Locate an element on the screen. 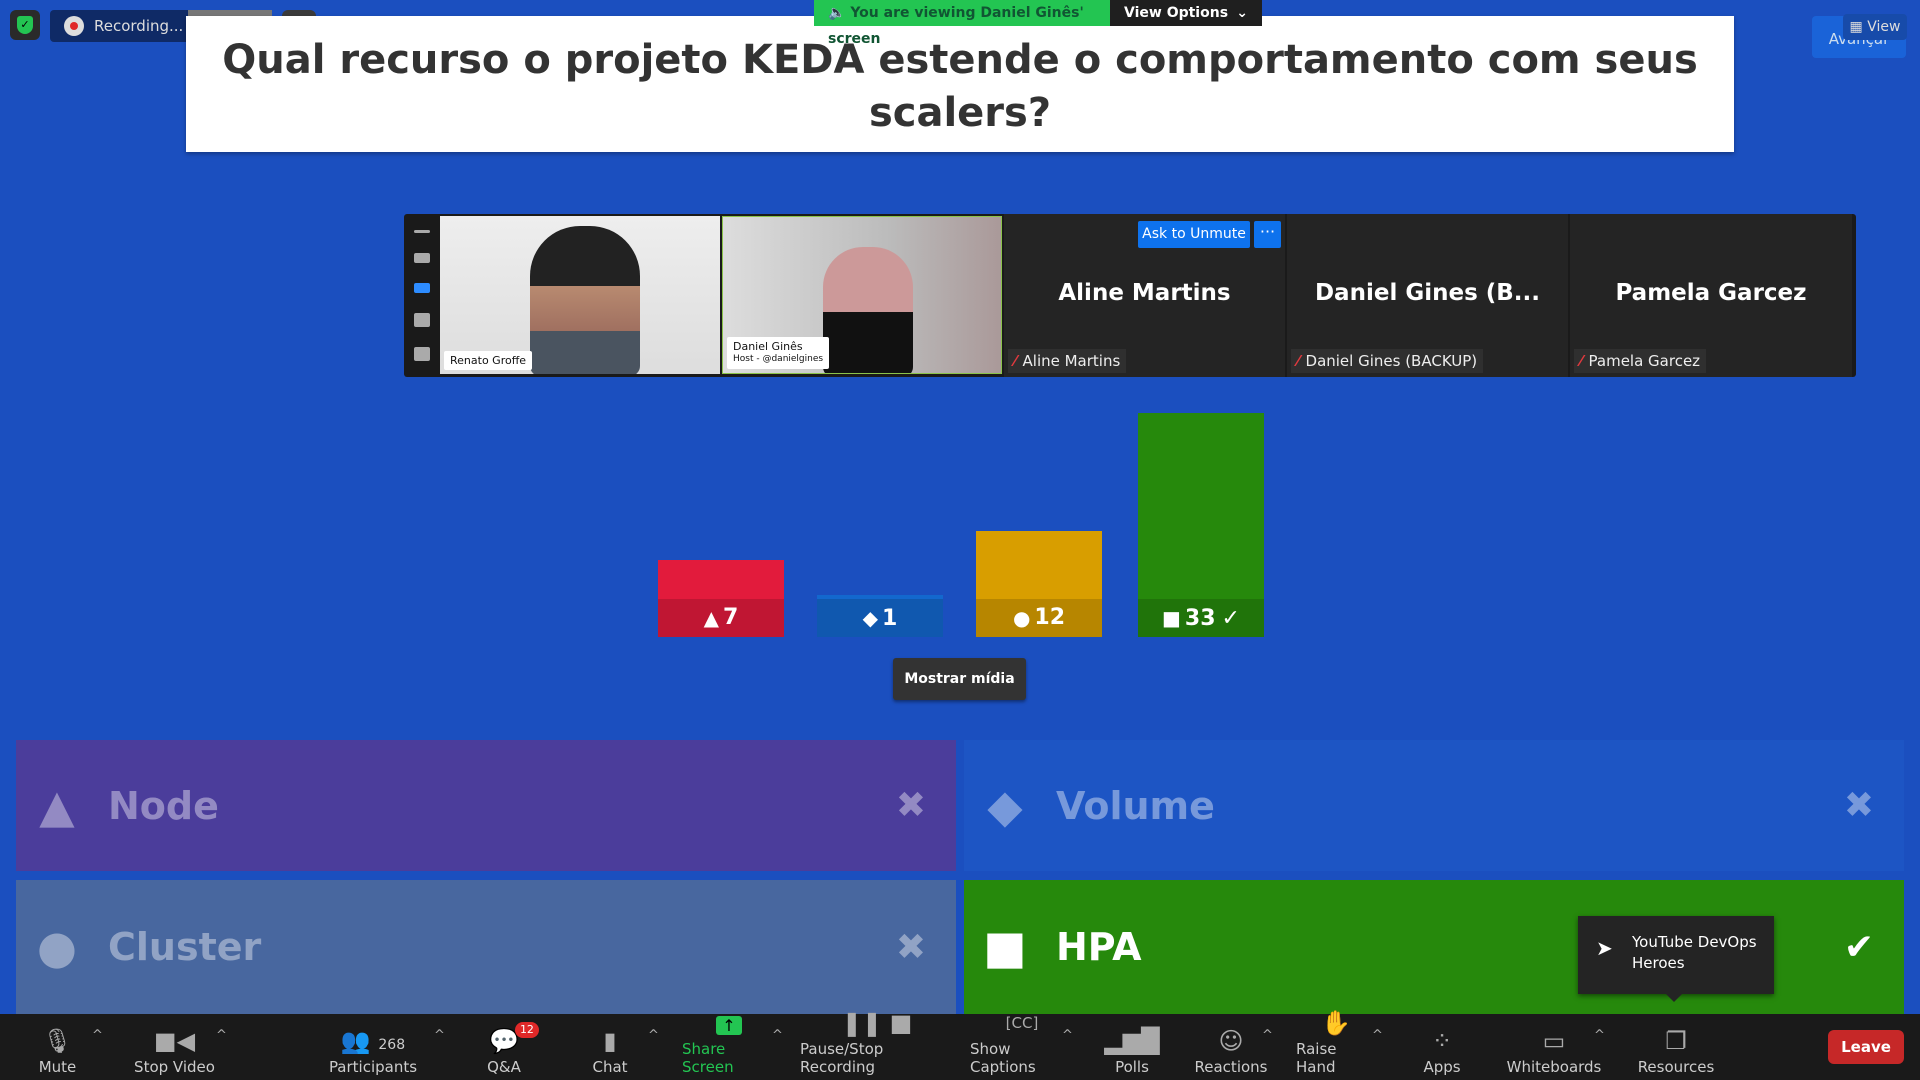 This screenshot has width=1920, height=1080. qa-label: Q&A is located at coordinates (504, 1067).